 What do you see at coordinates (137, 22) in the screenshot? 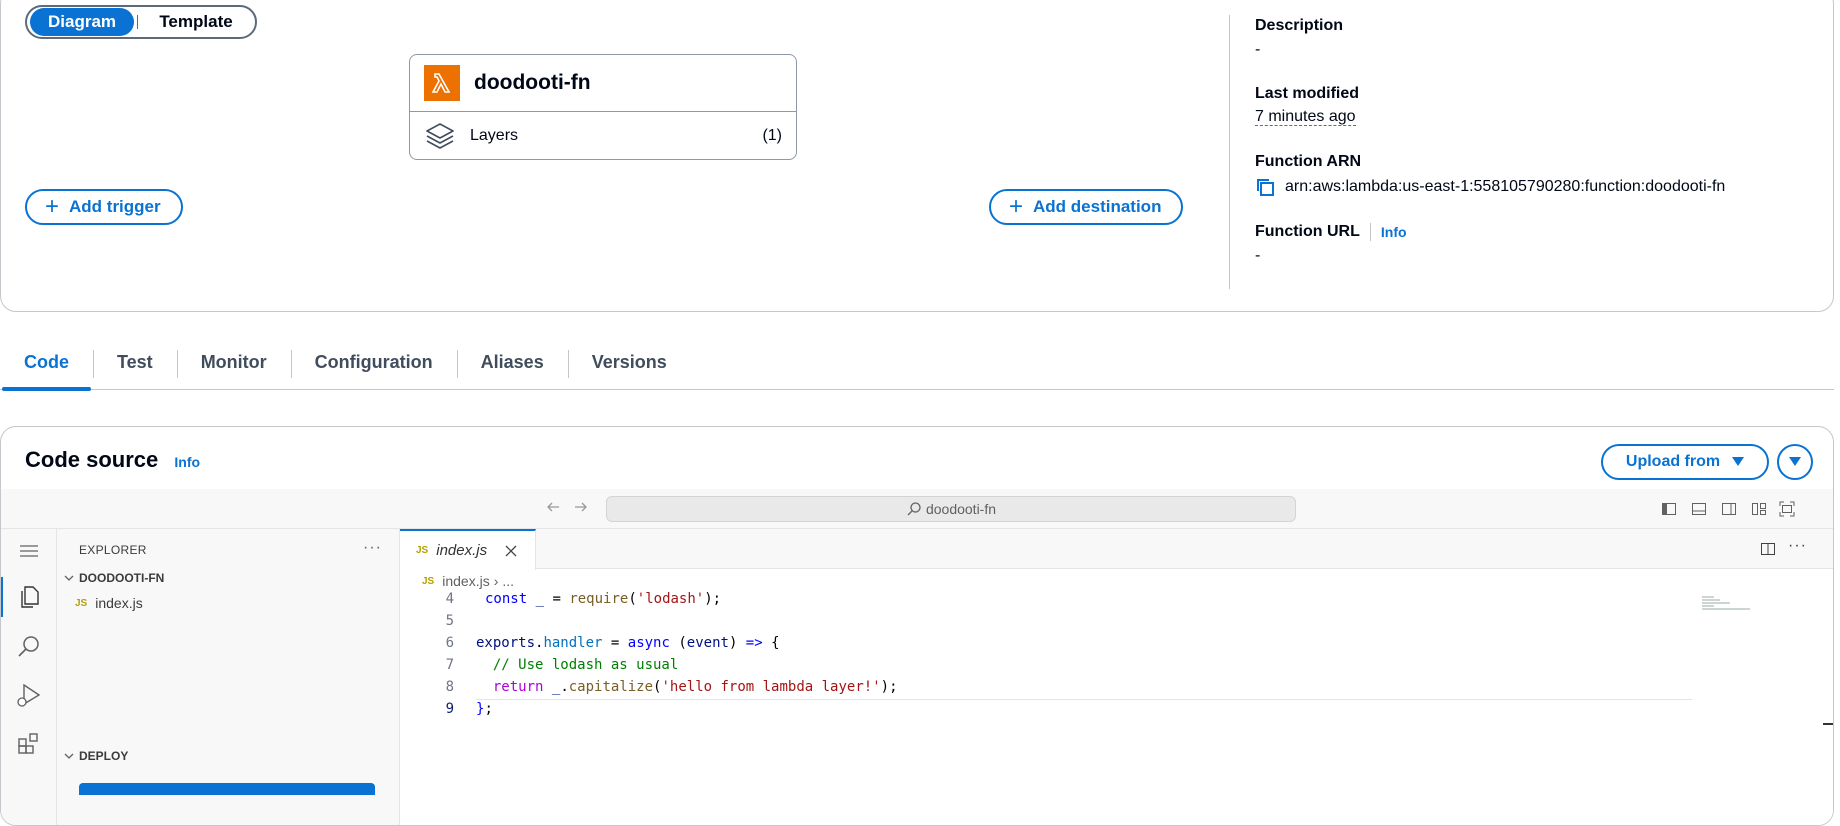
I see `toggle-divider` at bounding box center [137, 22].